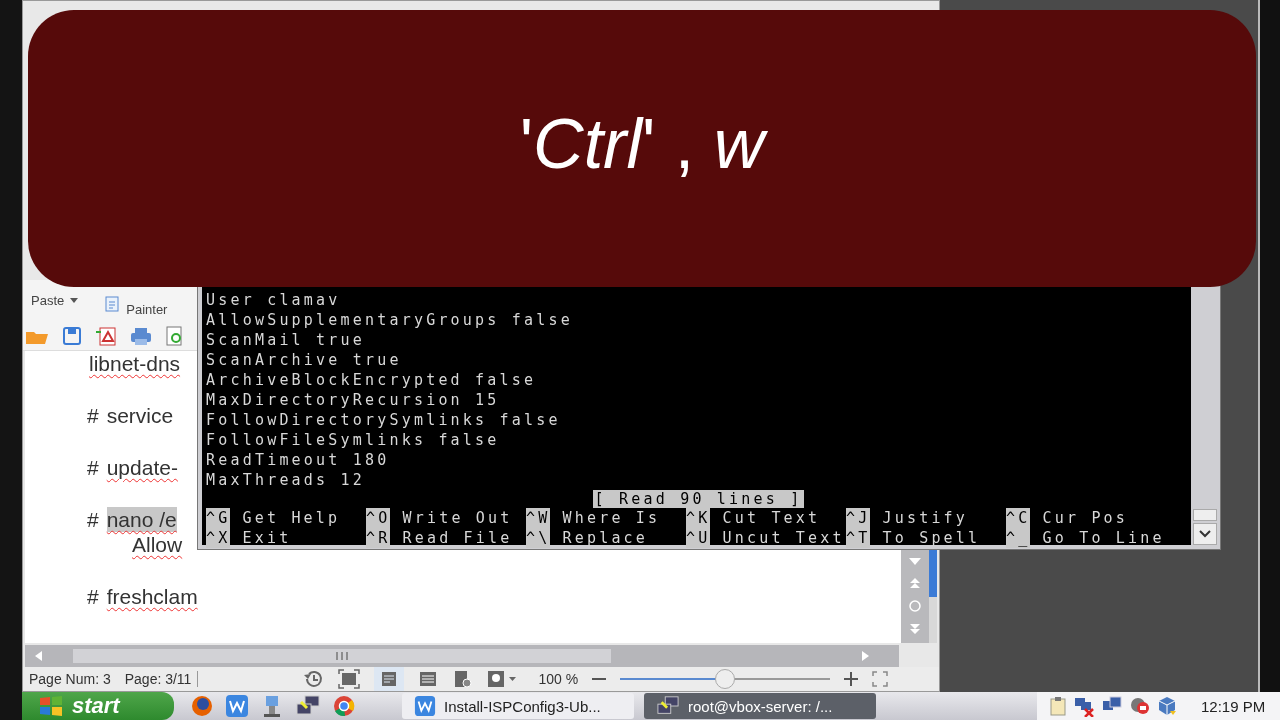  I want to click on document-text: update-, so click(142, 467).